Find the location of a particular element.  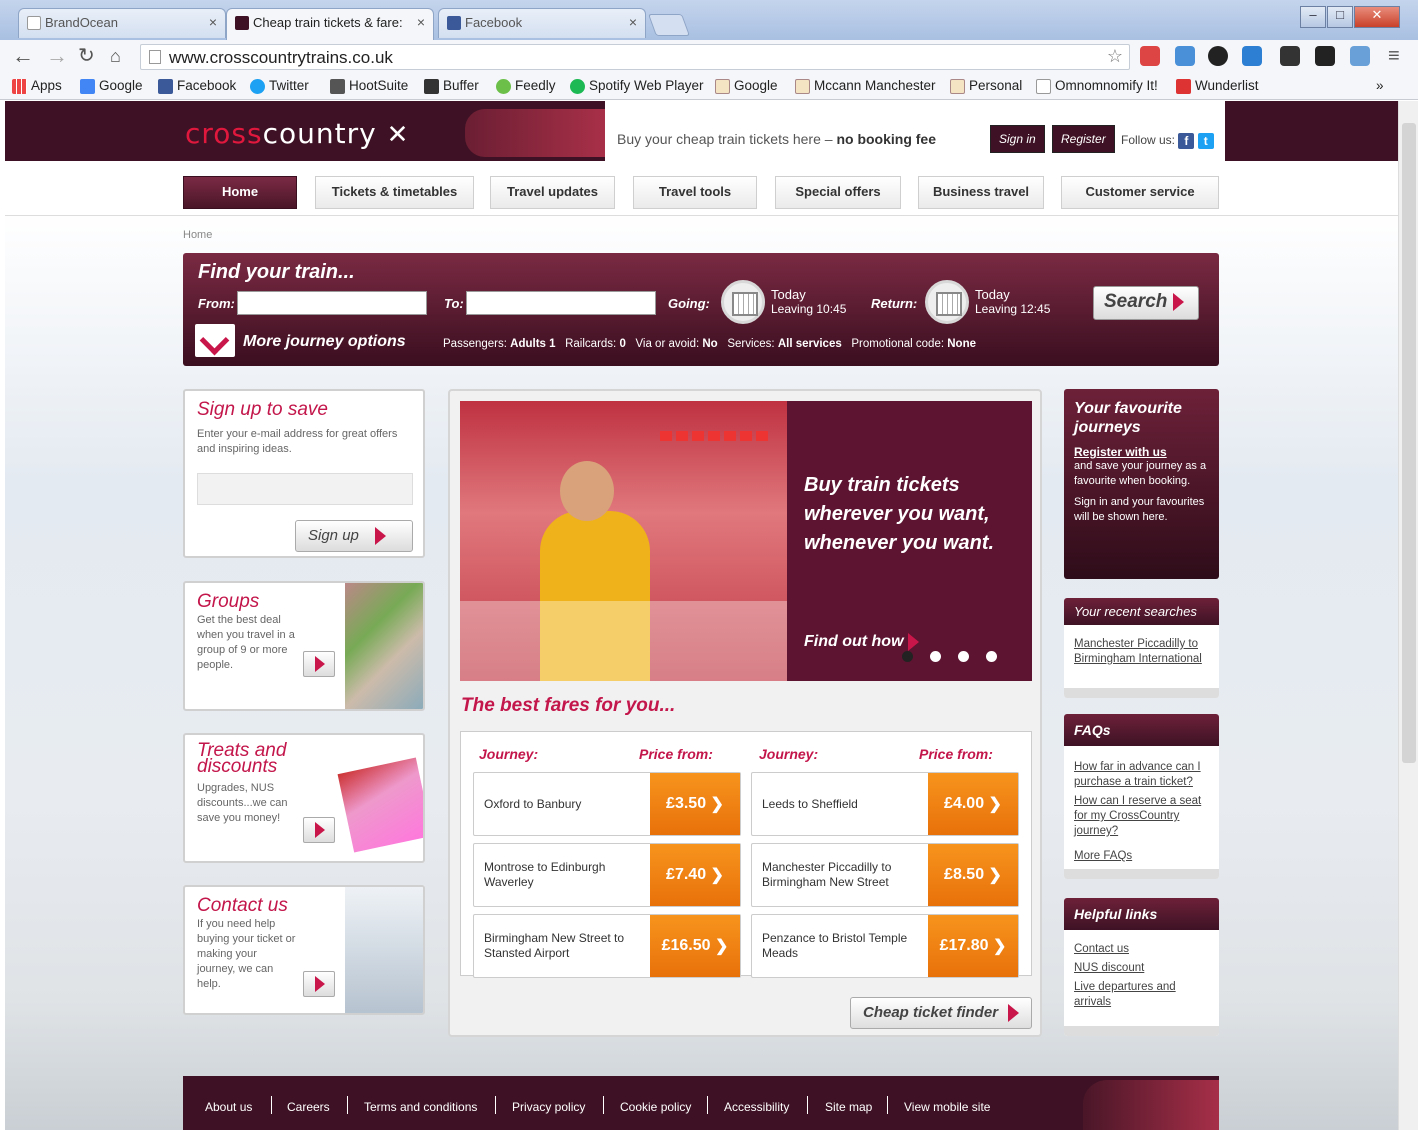

facebook-icon: f is located at coordinates (1186, 141).